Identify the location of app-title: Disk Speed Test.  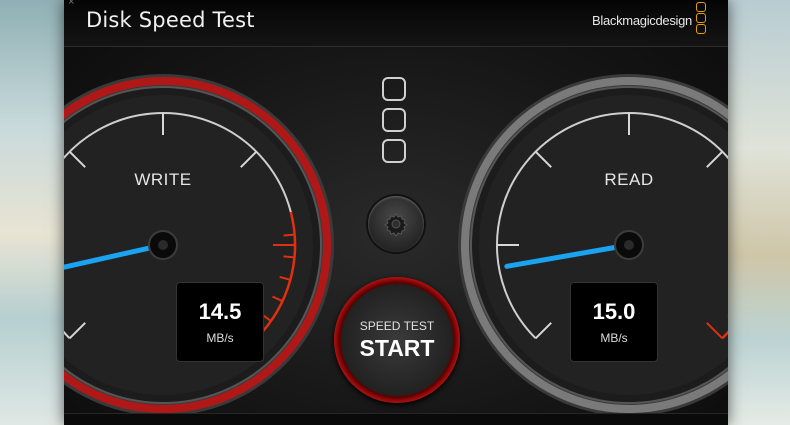
(170, 20).